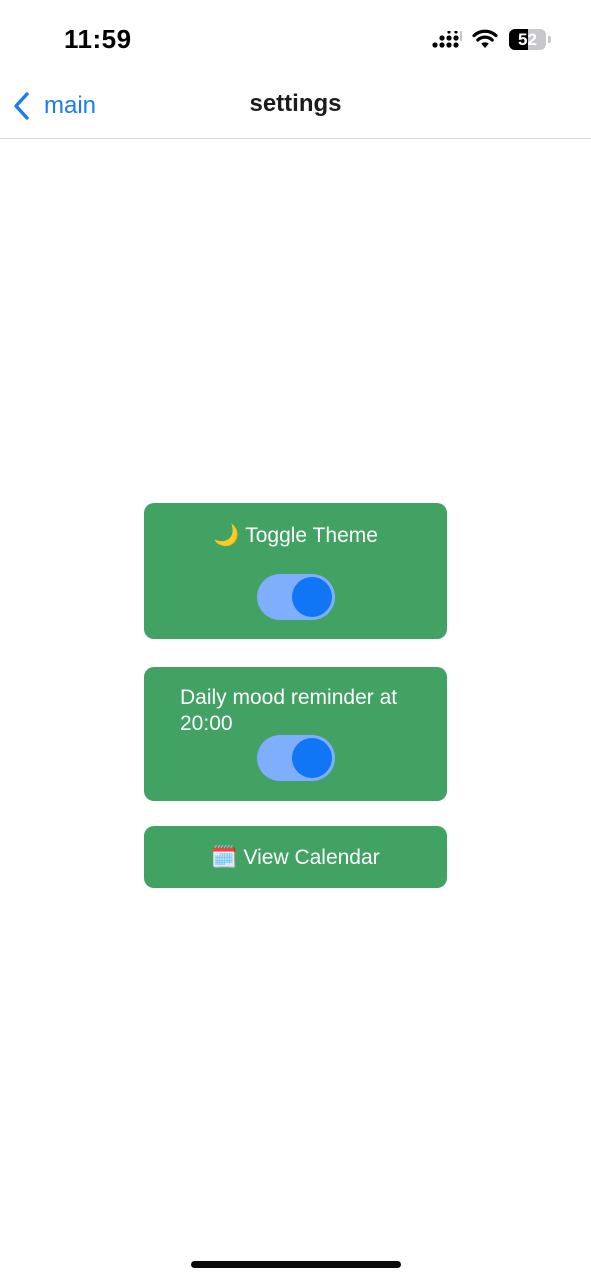 This screenshot has width=591, height=1280. I want to click on battery-icon: 52, so click(530, 39).